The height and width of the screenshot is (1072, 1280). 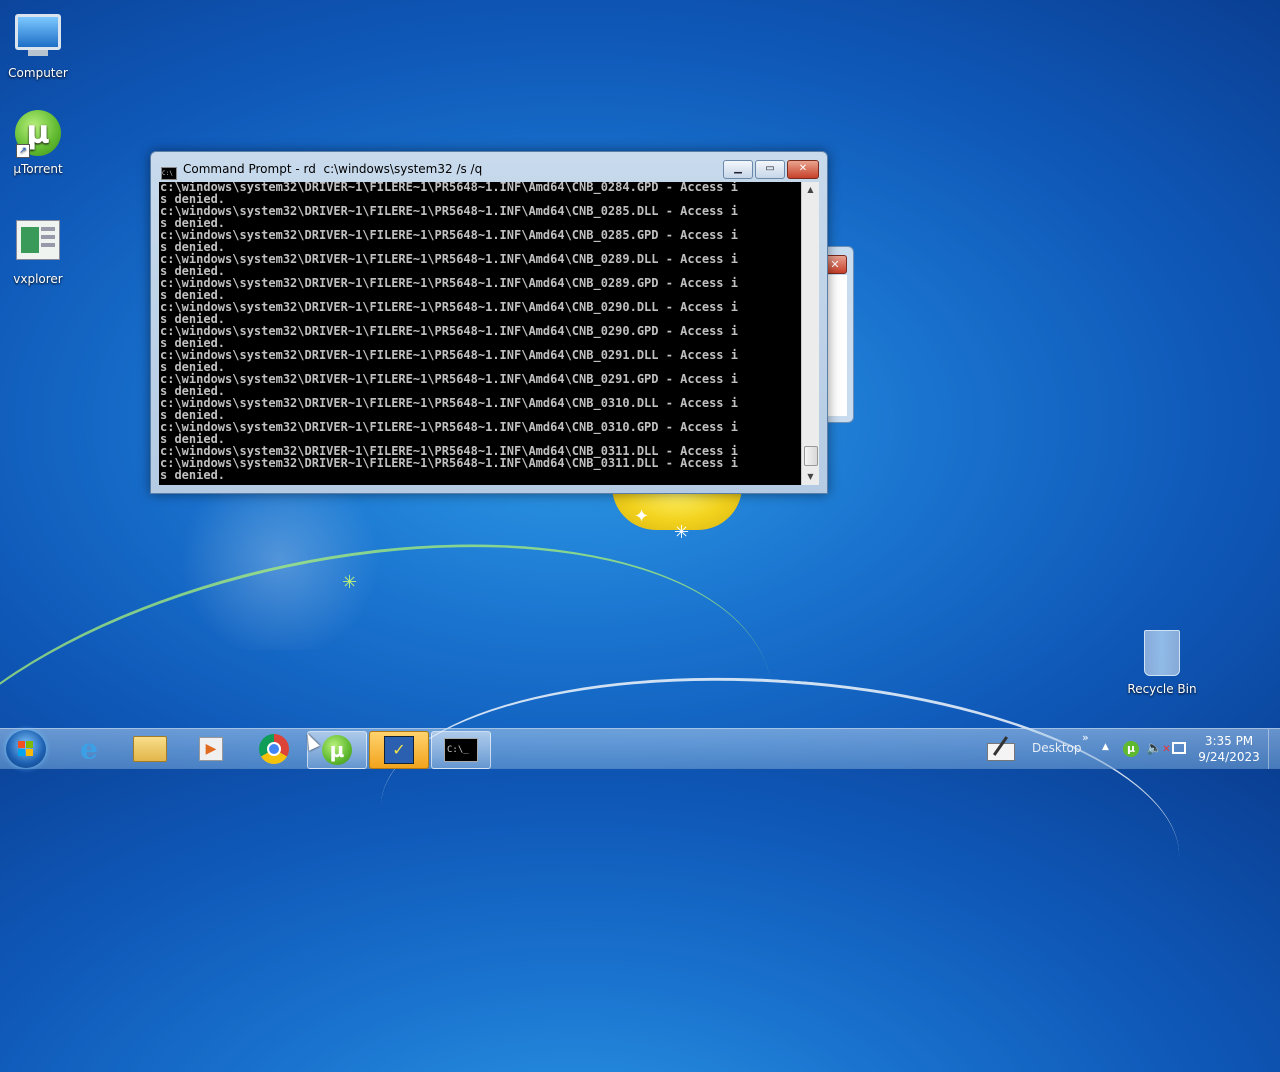 I want to click on command-prompt-icon: C:\, so click(x=169, y=173).